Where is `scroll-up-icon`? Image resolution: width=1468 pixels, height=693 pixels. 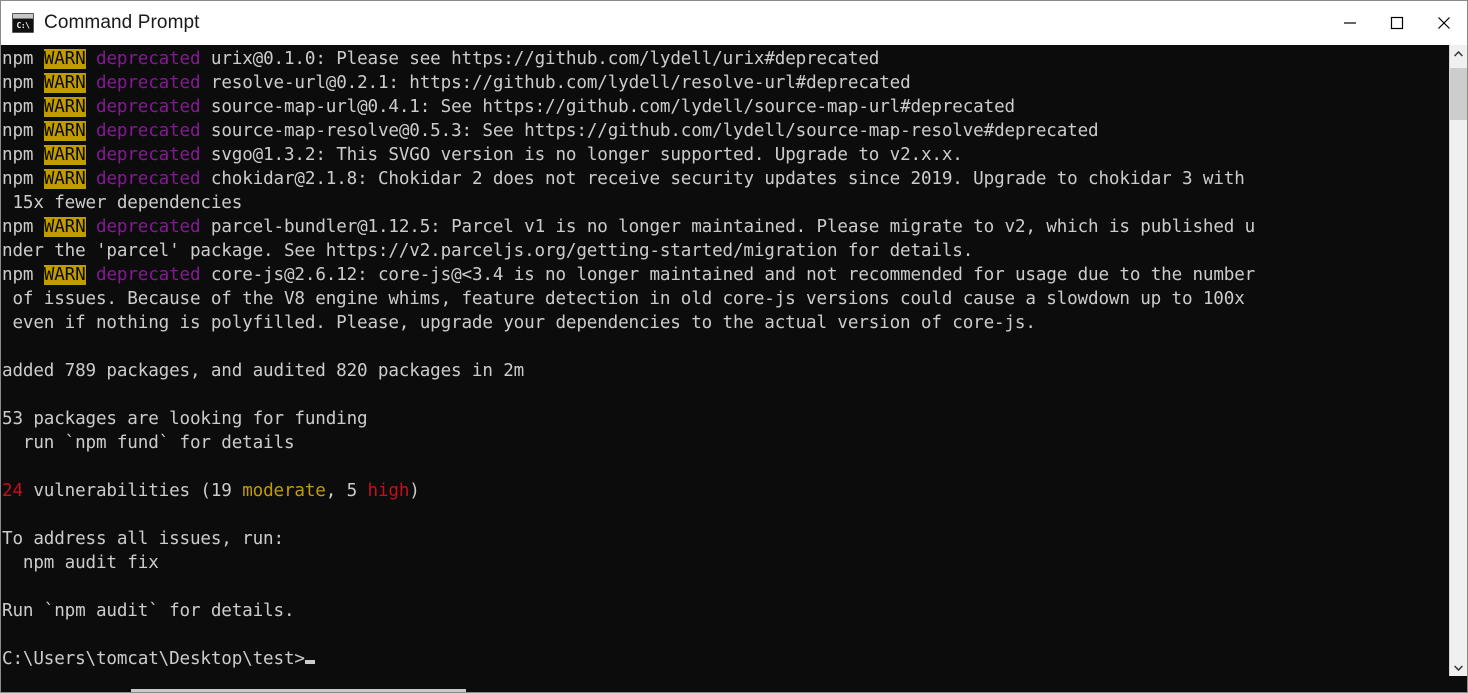
scroll-up-icon is located at coordinates (1458, 53).